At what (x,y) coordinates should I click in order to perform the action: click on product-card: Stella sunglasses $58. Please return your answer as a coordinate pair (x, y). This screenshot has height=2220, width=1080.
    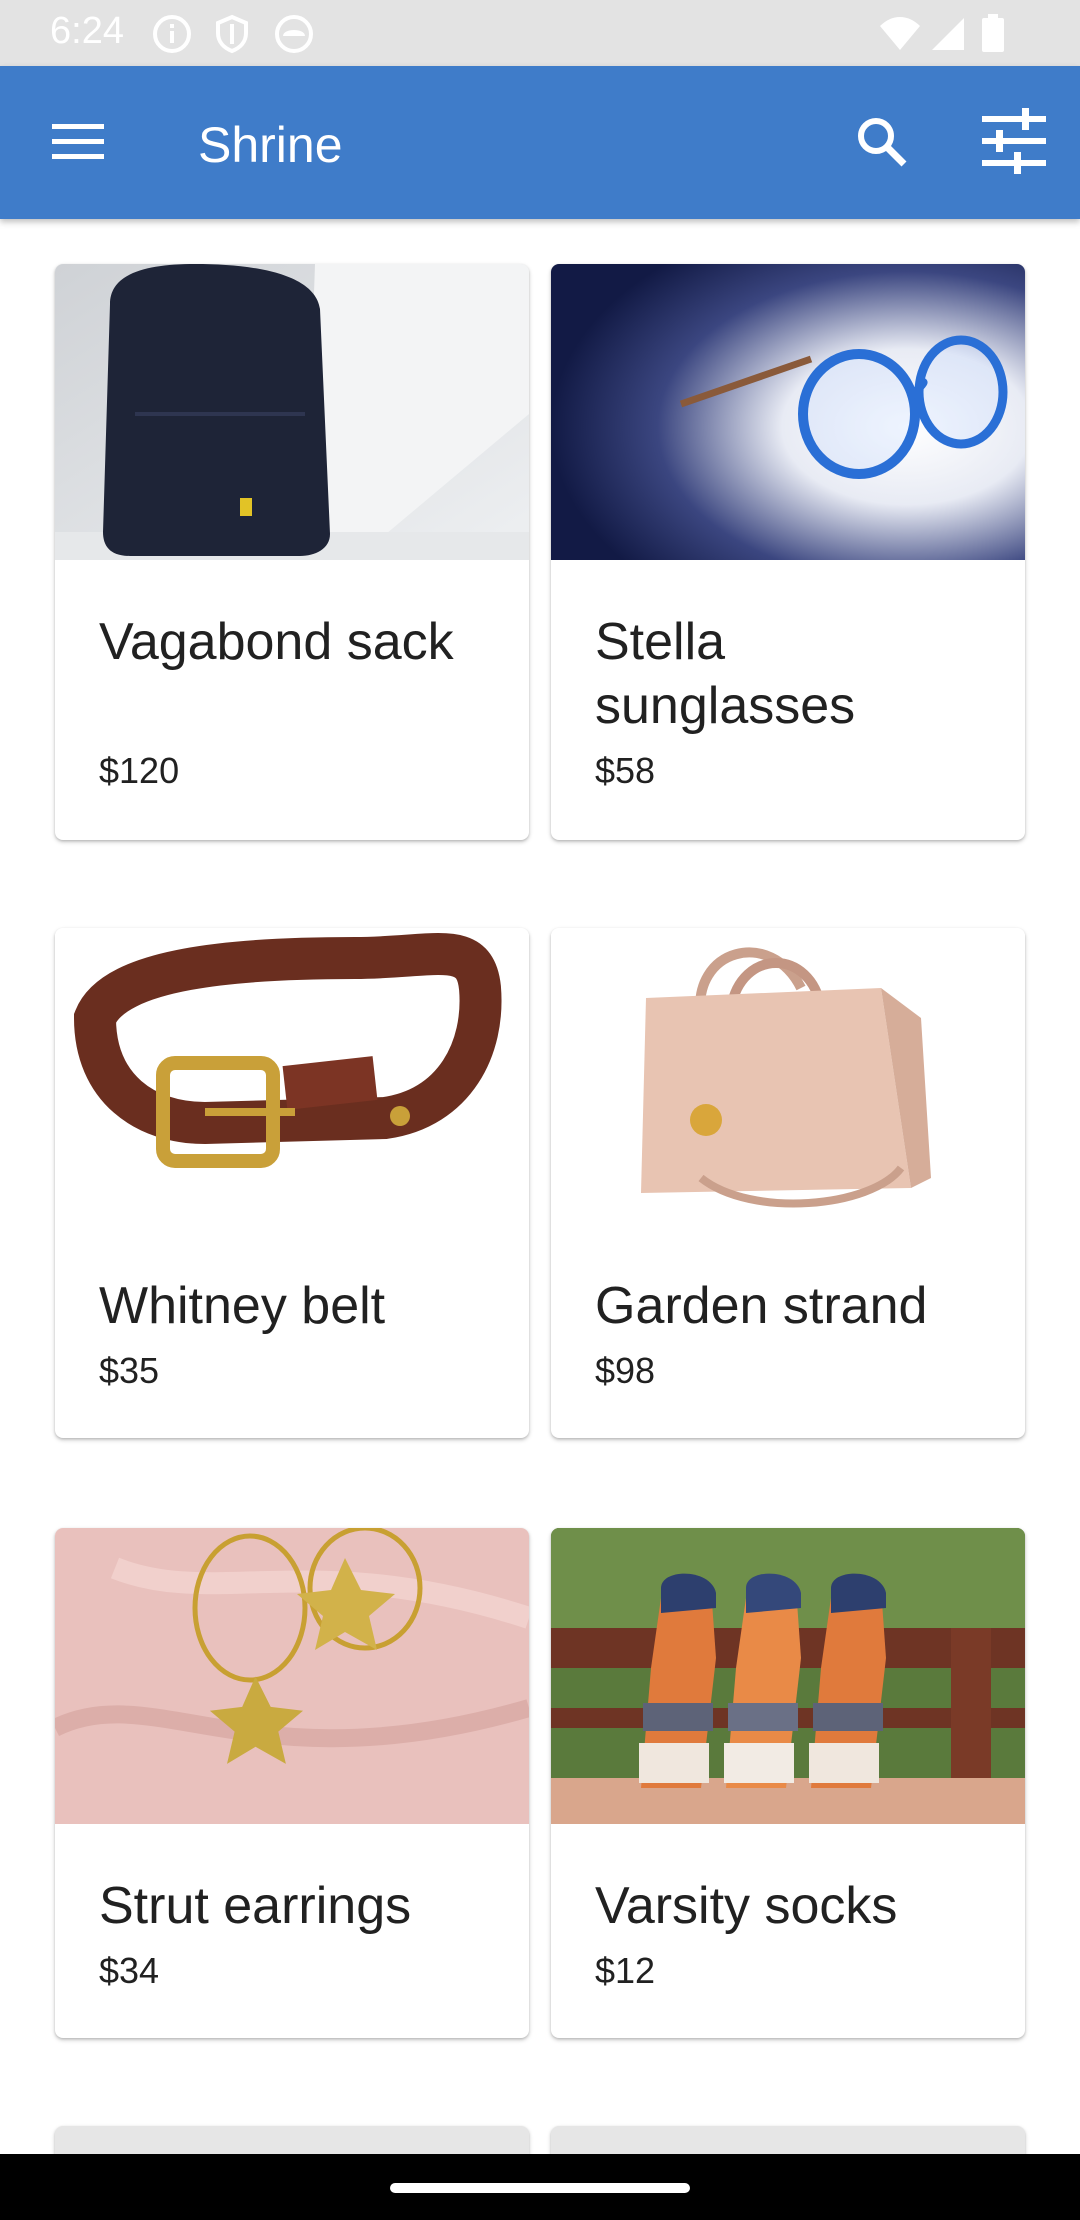
    Looking at the image, I should click on (788, 552).